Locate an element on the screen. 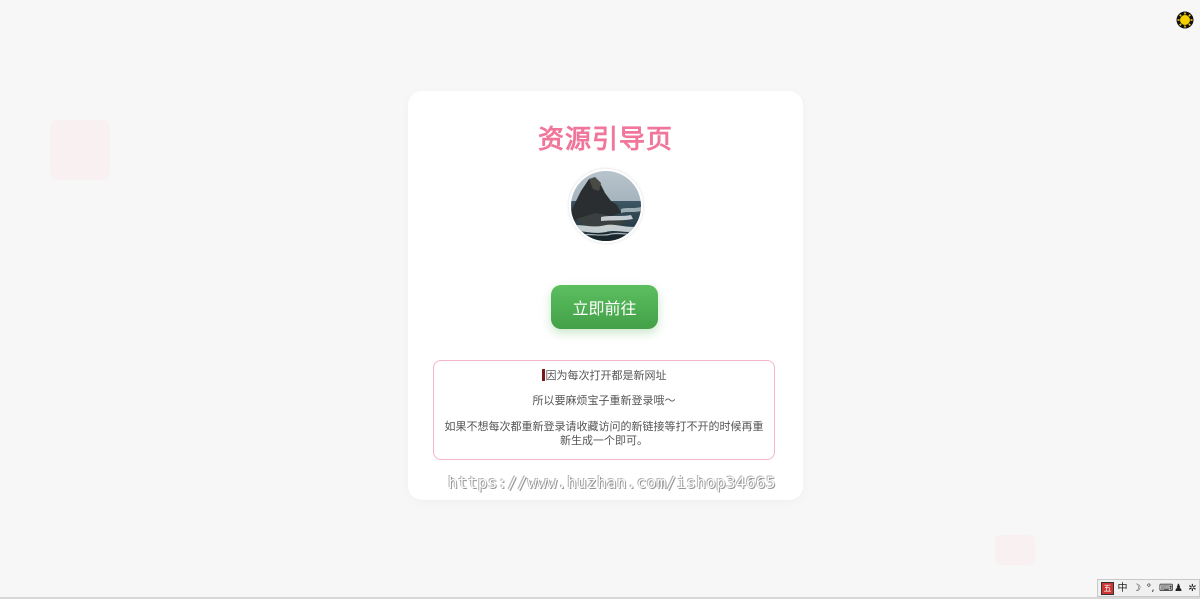  user-icon: ♟ is located at coordinates (1178, 588).